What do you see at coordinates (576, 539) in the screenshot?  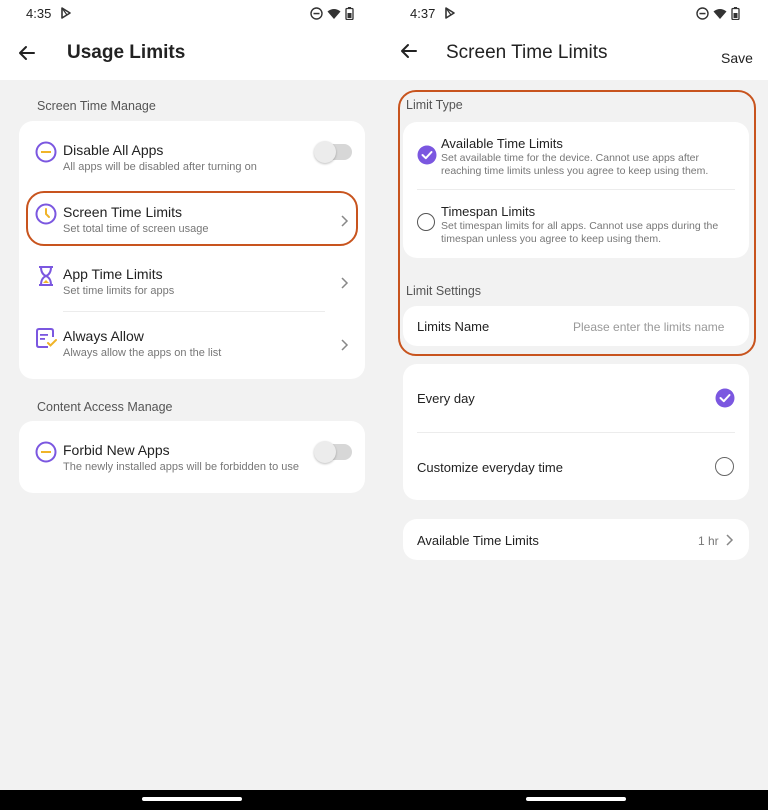 I see `available-time-card: Available Time Limits 1 hr` at bounding box center [576, 539].